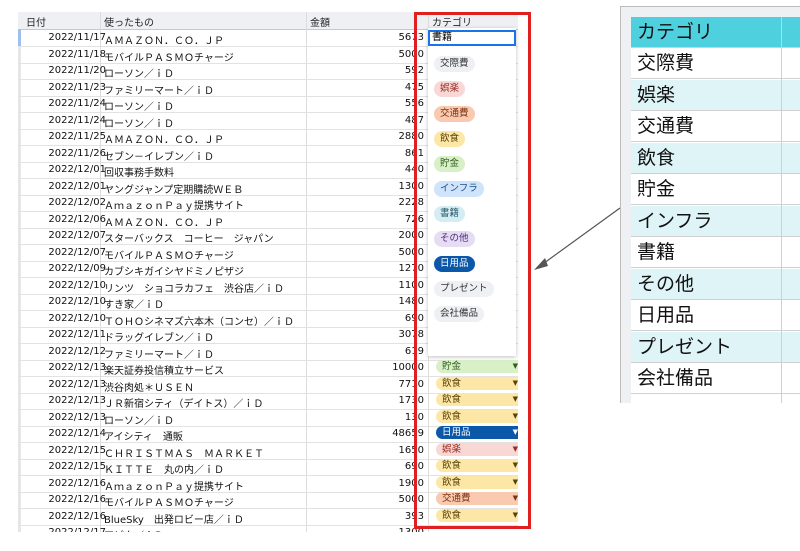  I want to click on zoom-header-strip, so click(710, 12).